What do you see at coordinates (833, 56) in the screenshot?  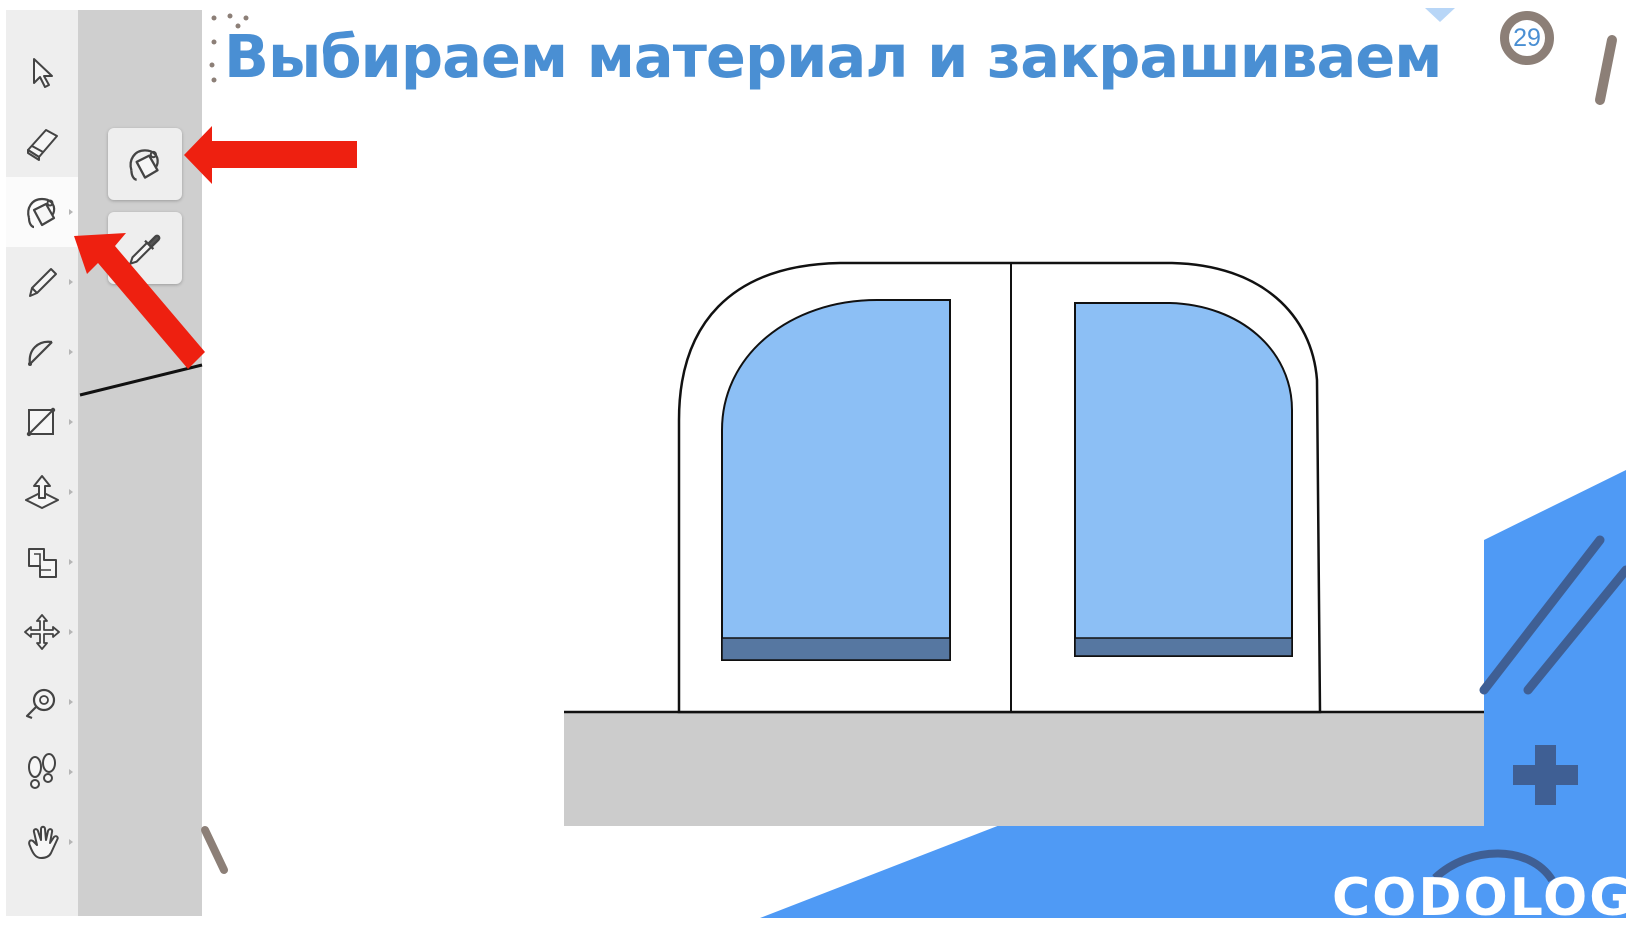 I see `slide-title: Выбираем материал и закрашиваем` at bounding box center [833, 56].